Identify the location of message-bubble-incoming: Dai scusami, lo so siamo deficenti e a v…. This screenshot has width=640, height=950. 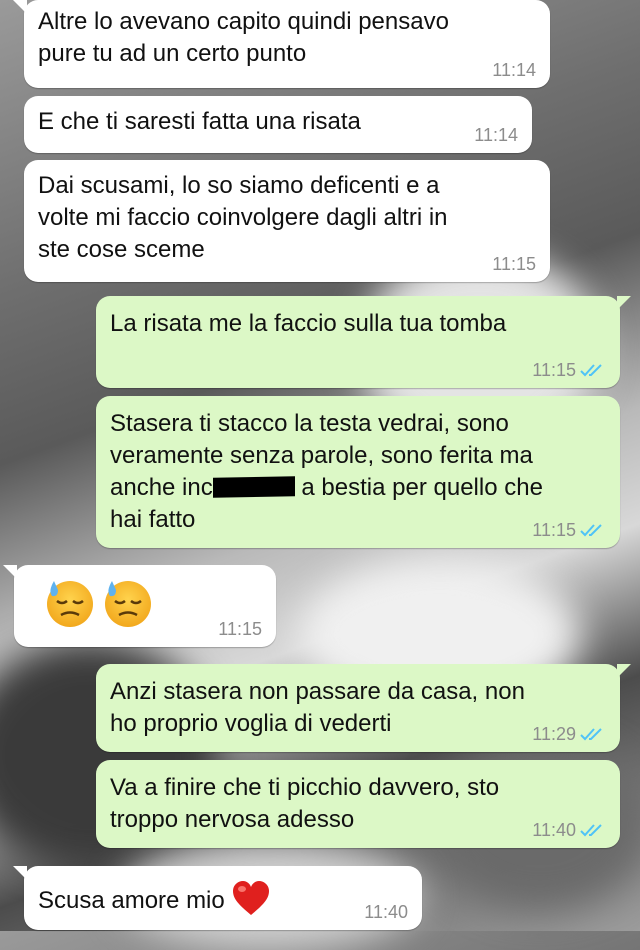
(287, 221).